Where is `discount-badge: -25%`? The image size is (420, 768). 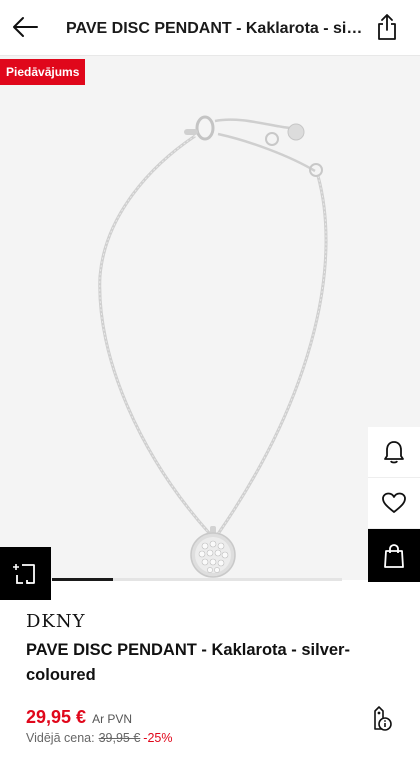 discount-badge: -25% is located at coordinates (158, 738).